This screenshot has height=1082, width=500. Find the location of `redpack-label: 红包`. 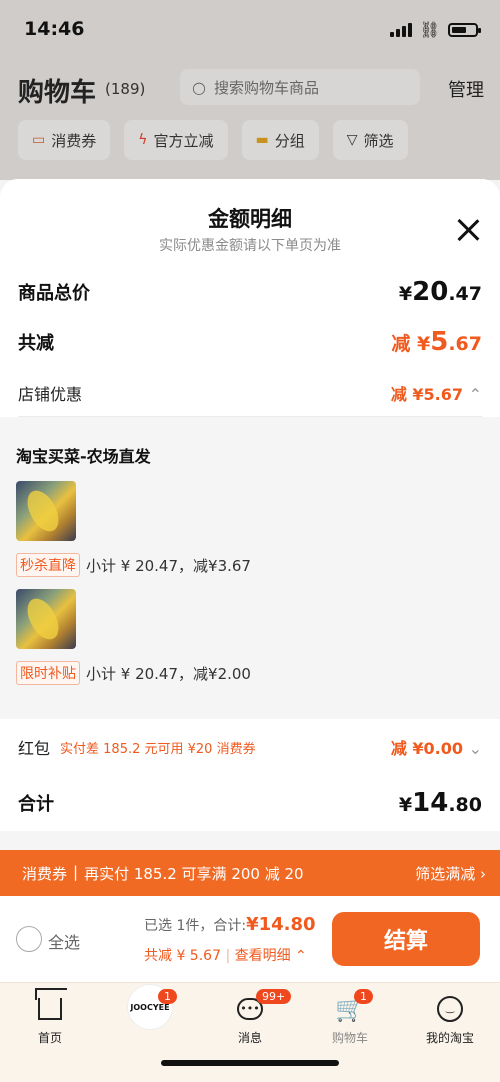

redpack-label: 红包 is located at coordinates (34, 748).